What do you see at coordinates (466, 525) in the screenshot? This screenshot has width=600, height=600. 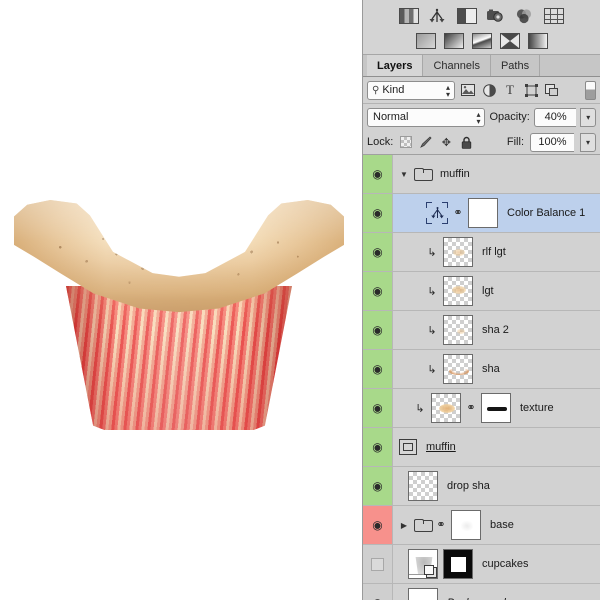 I see `group-mask-thumbnail` at bounding box center [466, 525].